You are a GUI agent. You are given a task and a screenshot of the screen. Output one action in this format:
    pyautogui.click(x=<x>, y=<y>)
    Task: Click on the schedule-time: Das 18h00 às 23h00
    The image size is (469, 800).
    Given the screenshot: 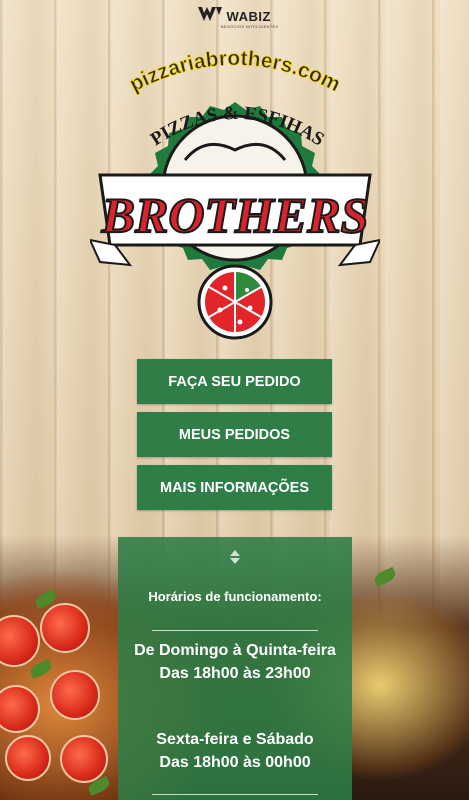 What is the action you would take?
    pyautogui.click(x=235, y=673)
    